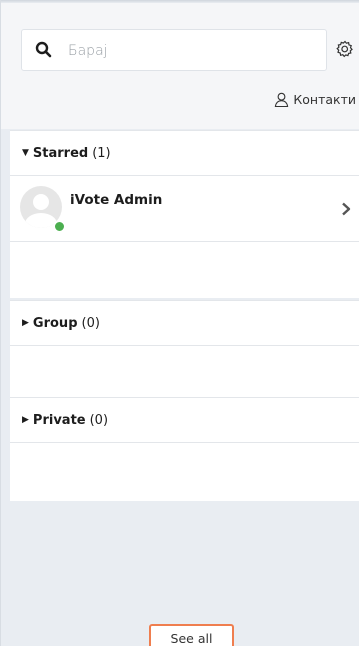  Describe the element at coordinates (184, 420) in the screenshot. I see `private-section-header: ▶ Private (0)` at that location.